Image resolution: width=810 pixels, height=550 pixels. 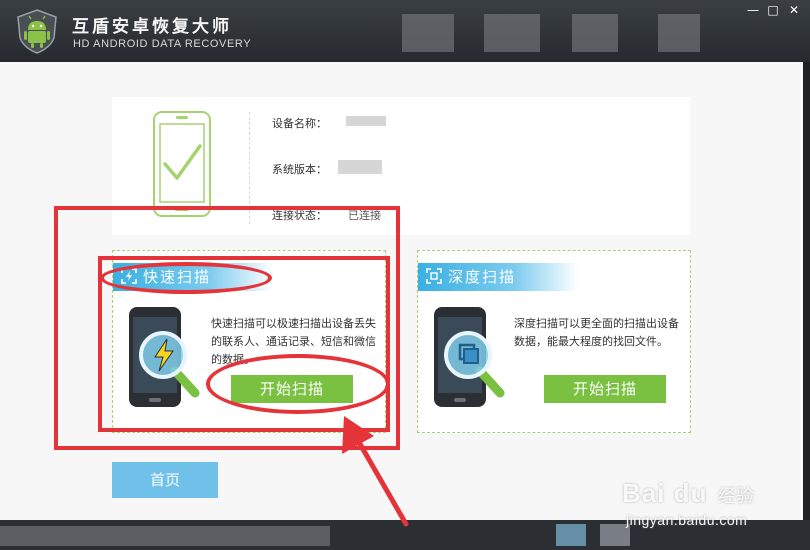 I want to click on app-subtitle: HD ANDROID DATA RECOVERY, so click(x=162, y=44).